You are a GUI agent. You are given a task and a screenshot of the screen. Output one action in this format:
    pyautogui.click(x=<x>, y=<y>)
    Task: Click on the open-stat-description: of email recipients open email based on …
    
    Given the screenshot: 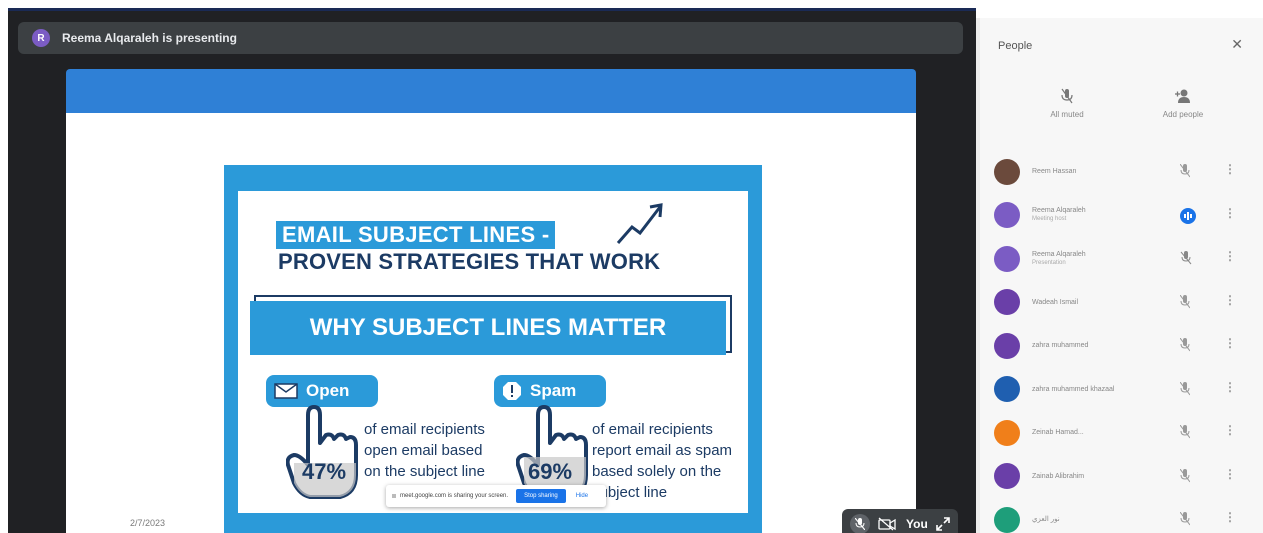 What is the action you would take?
    pyautogui.click(x=424, y=450)
    